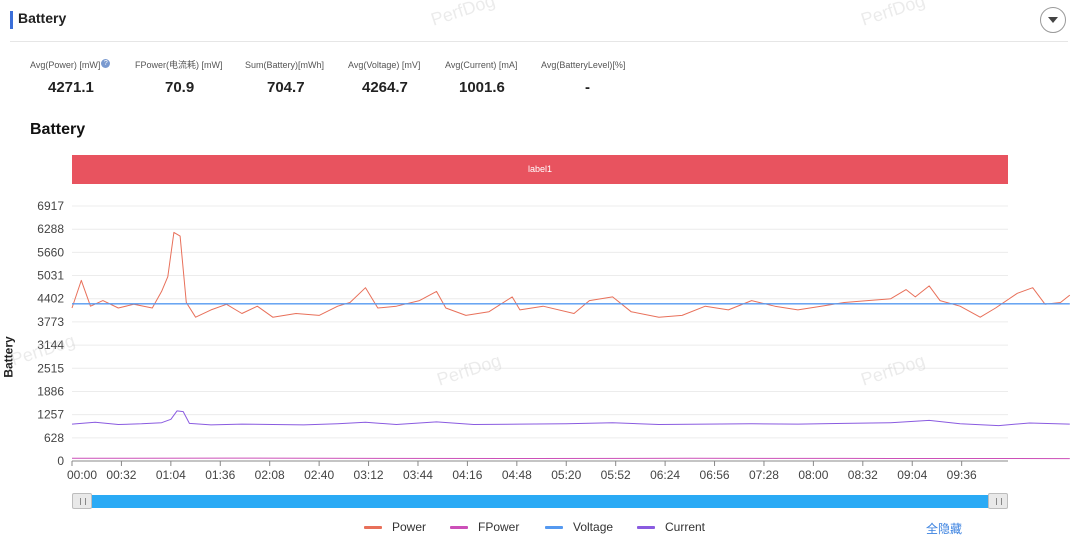  What do you see at coordinates (566, 475) in the screenshot?
I see `x-tick-label: 05:20` at bounding box center [566, 475].